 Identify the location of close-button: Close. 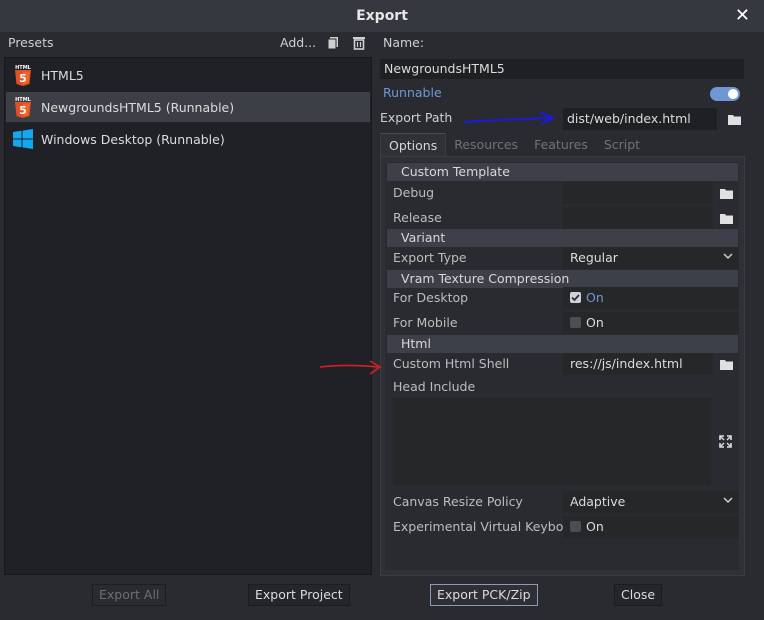
(638, 595).